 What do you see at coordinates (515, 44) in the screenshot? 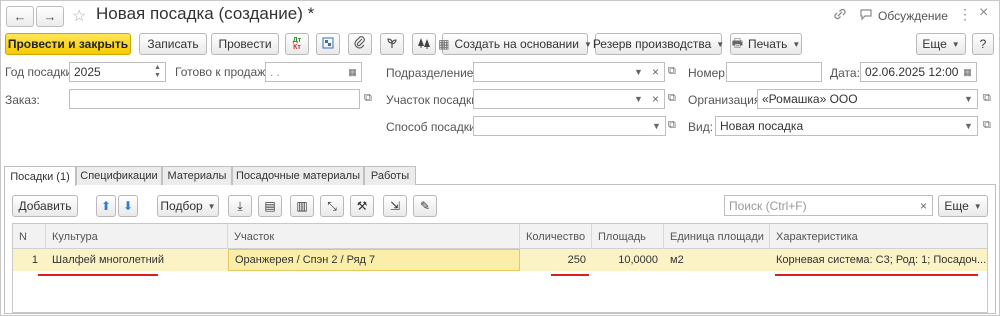
I see `create-based-on-button: ▦ Создать на основании ▼` at bounding box center [515, 44].